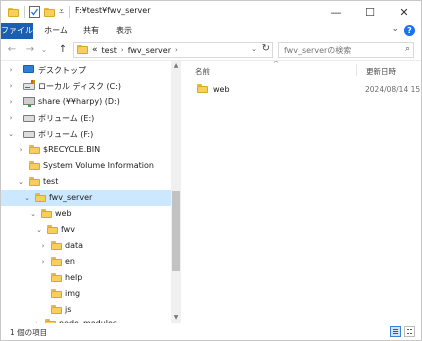  Describe the element at coordinates (30, 50) in the screenshot. I see `forward-button: →` at that location.